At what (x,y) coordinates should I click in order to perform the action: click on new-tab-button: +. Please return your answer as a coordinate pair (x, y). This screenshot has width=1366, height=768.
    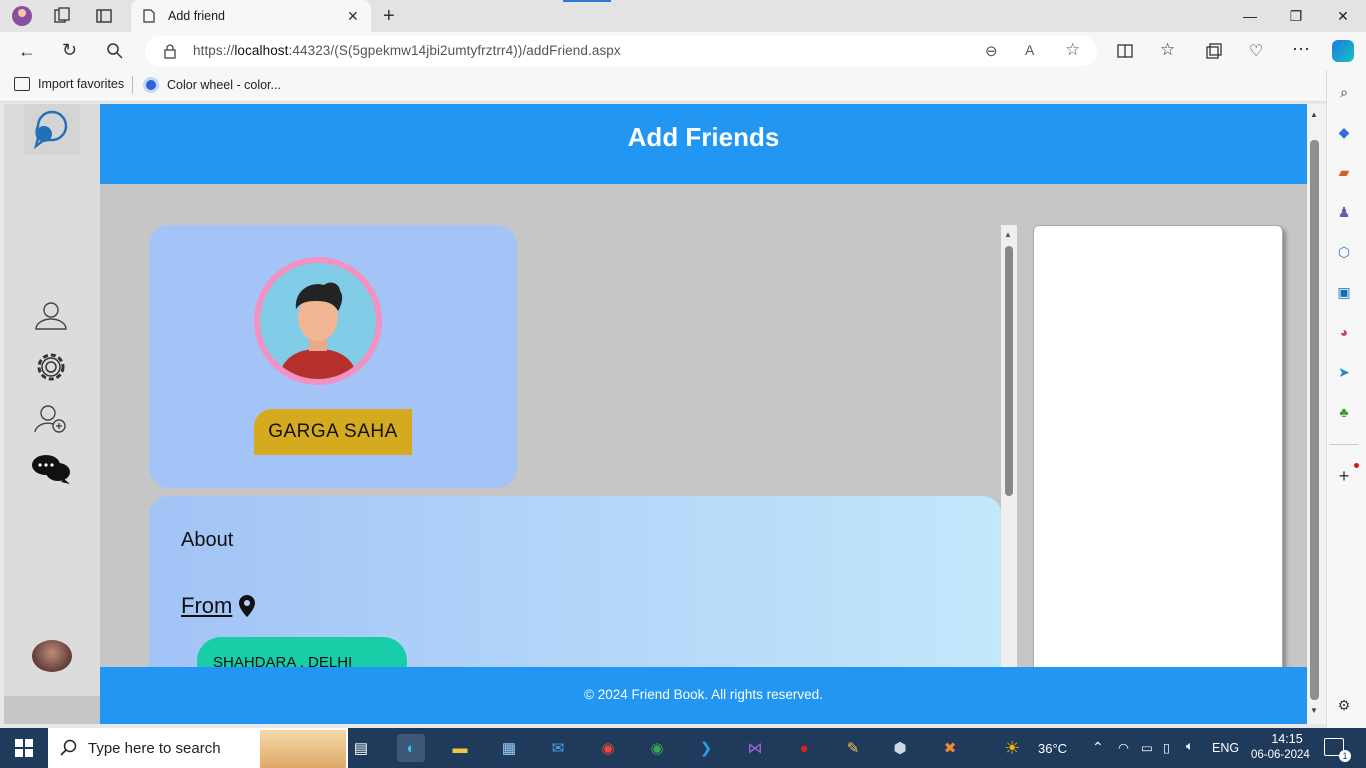
    Looking at the image, I should click on (389, 16).